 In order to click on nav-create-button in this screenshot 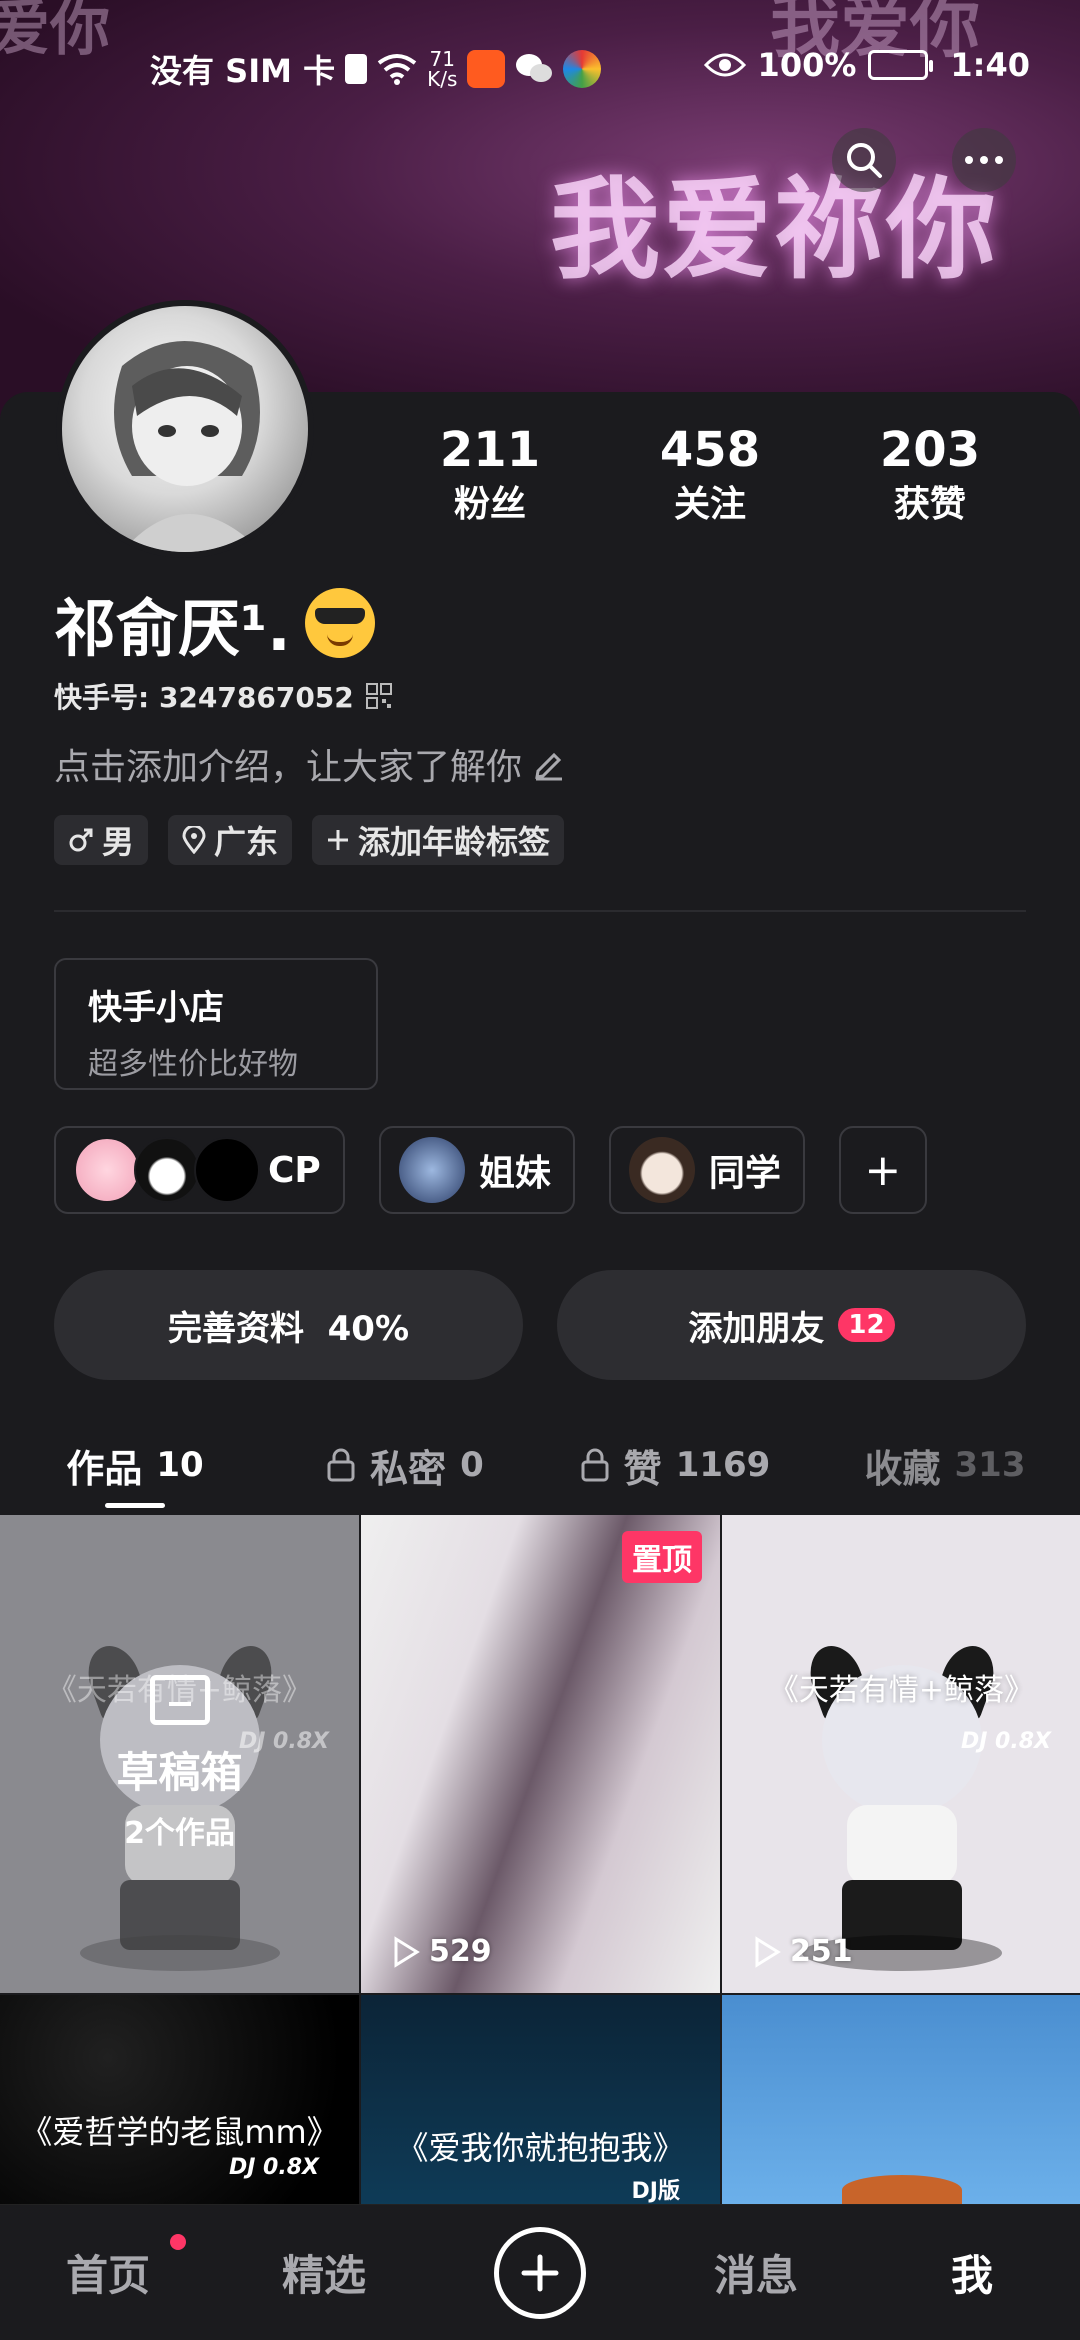, I will do `click(540, 2272)`.